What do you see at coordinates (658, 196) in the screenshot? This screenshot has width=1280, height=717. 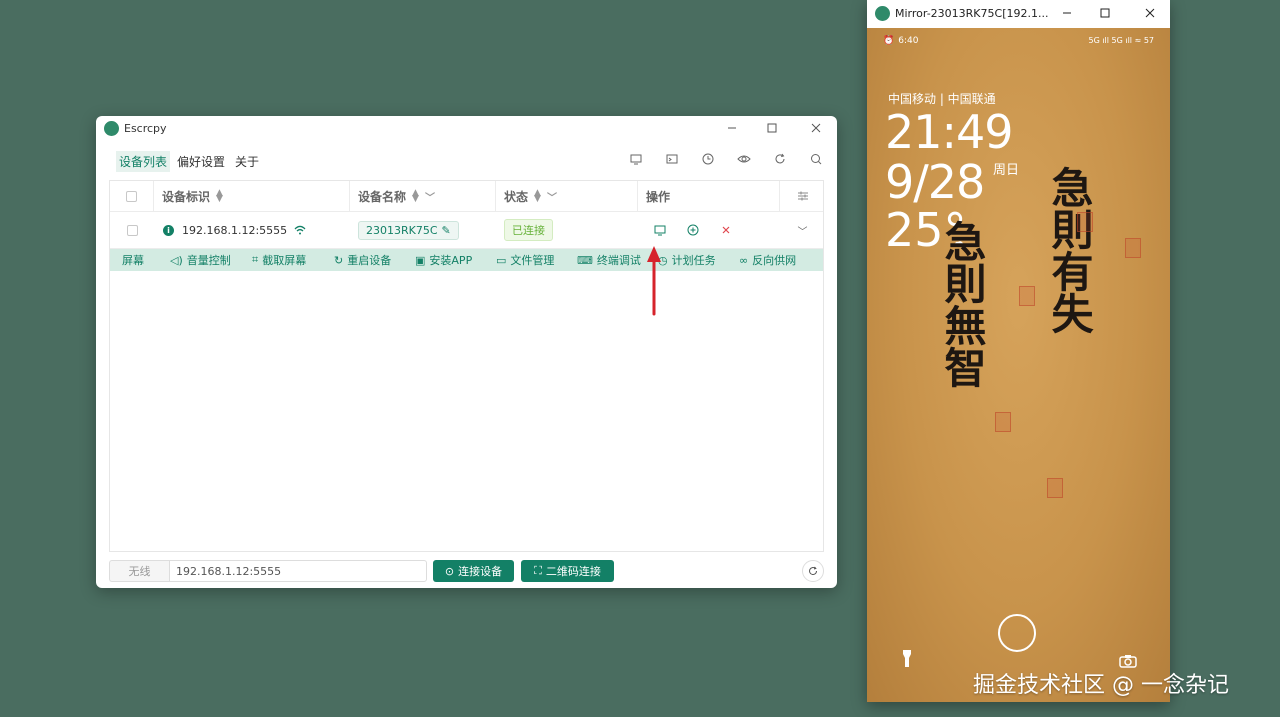 I see `header-operations-label: 操作` at bounding box center [658, 196].